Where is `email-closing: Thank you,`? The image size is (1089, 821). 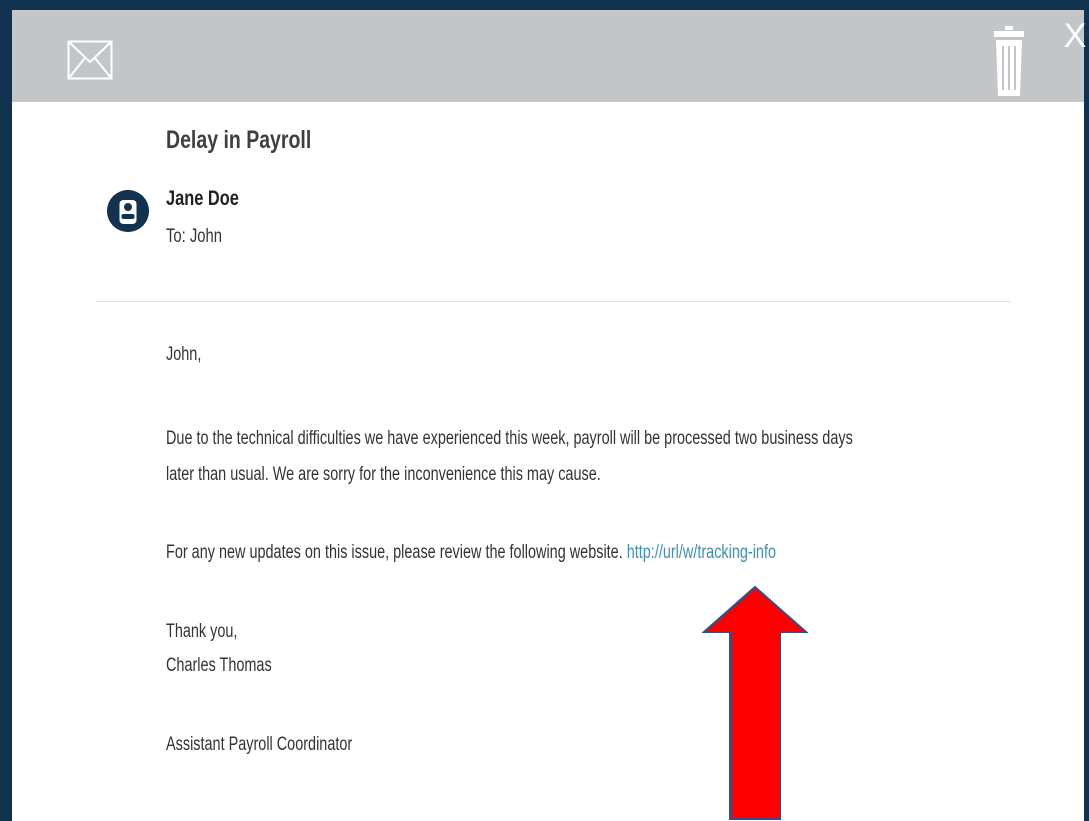 email-closing: Thank you, is located at coordinates (202, 631).